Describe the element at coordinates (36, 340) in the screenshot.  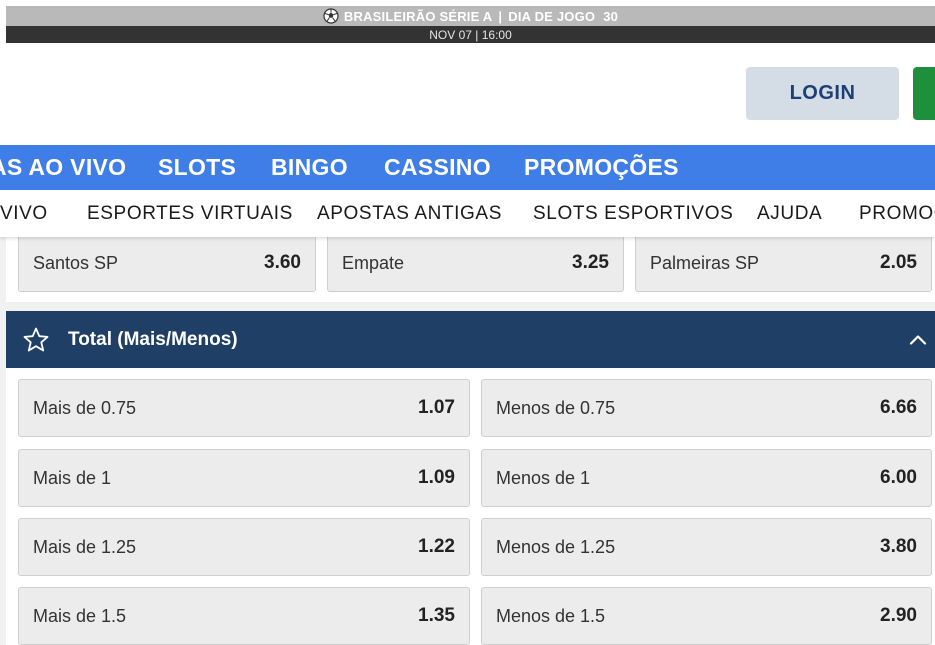
I see `star-icon` at that location.